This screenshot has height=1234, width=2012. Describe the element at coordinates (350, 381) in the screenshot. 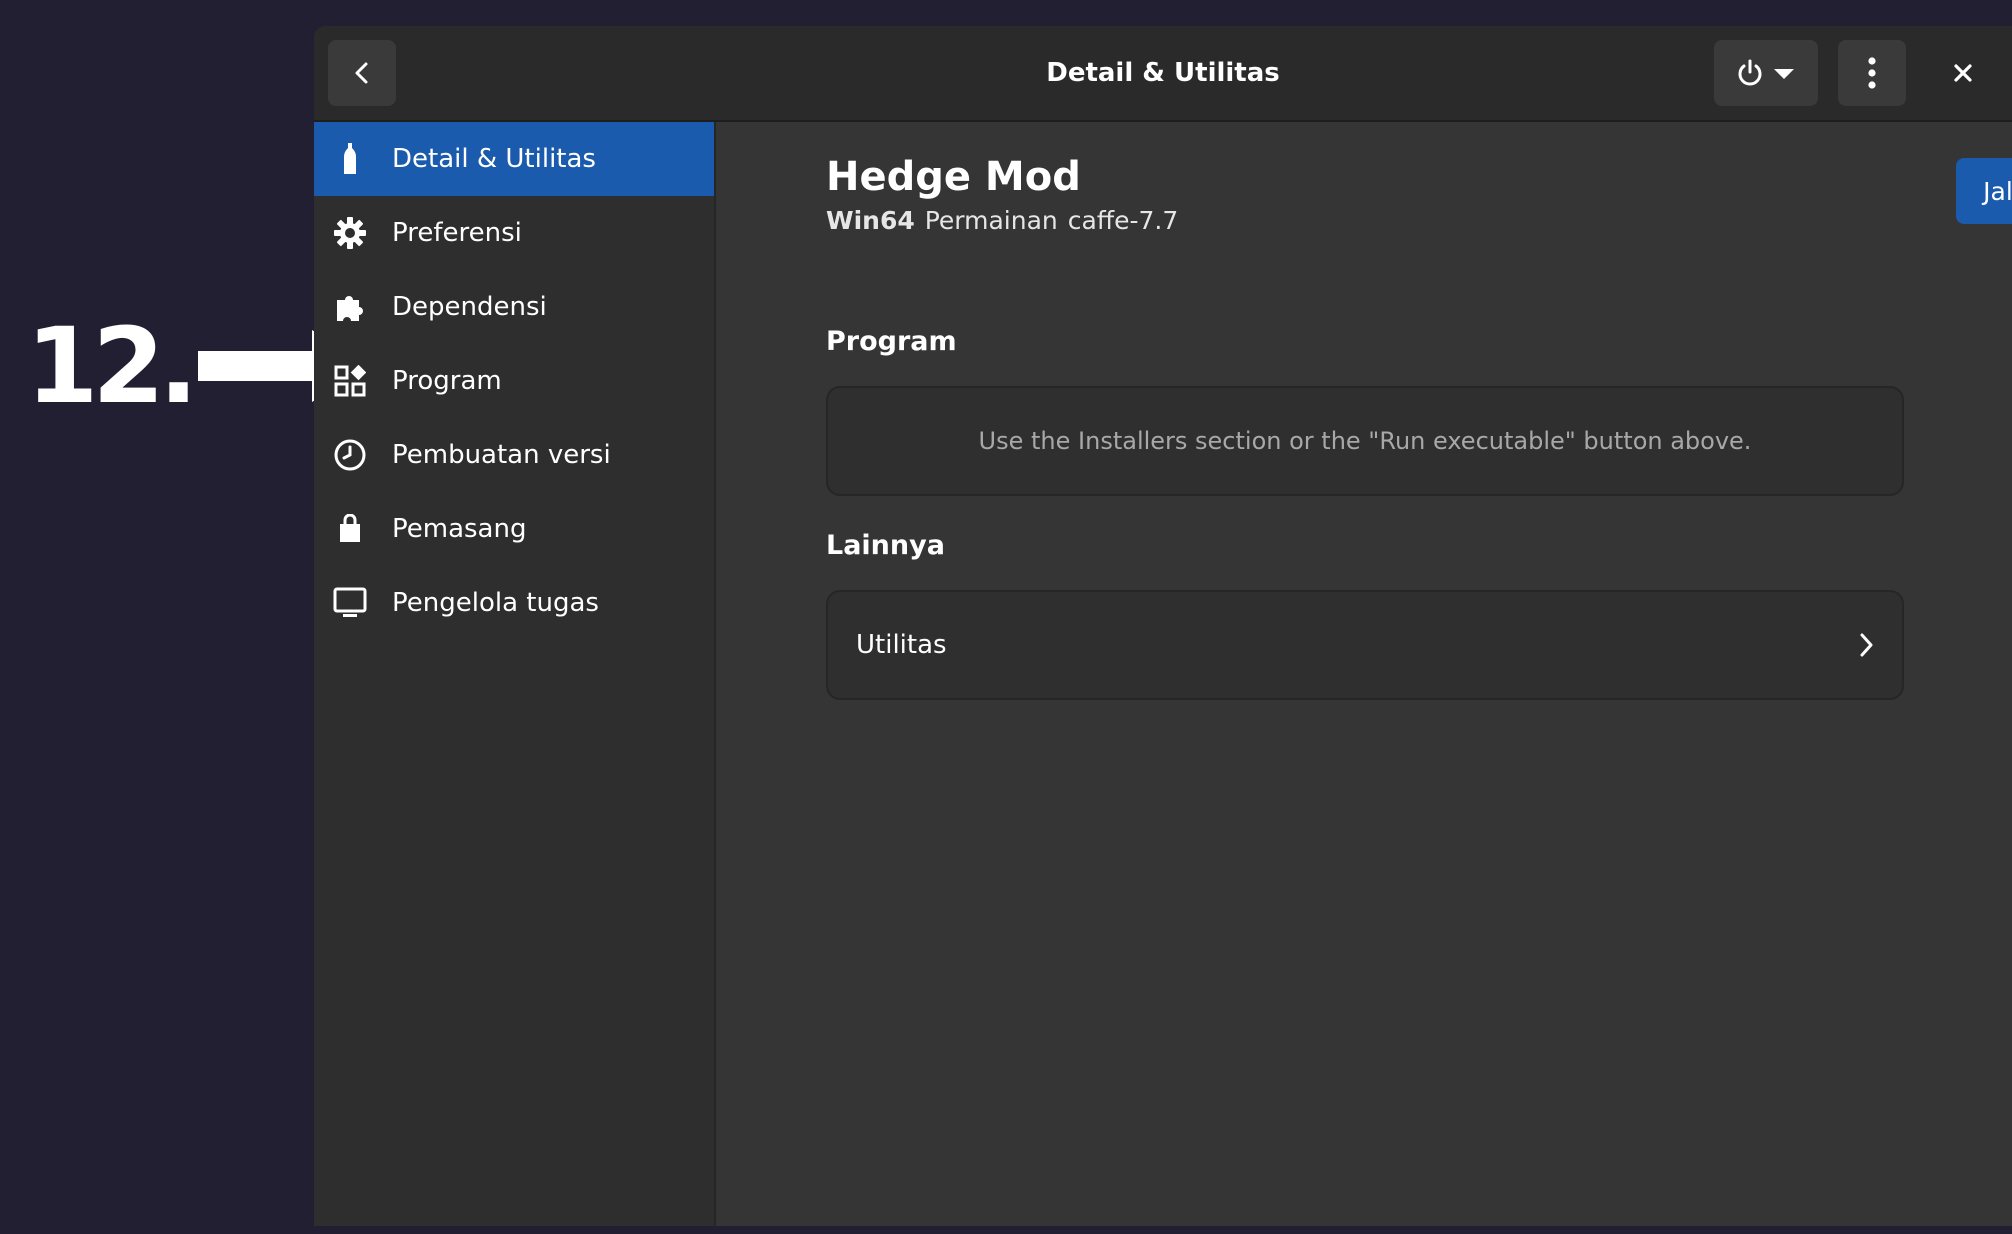

I see `grid-icon` at that location.